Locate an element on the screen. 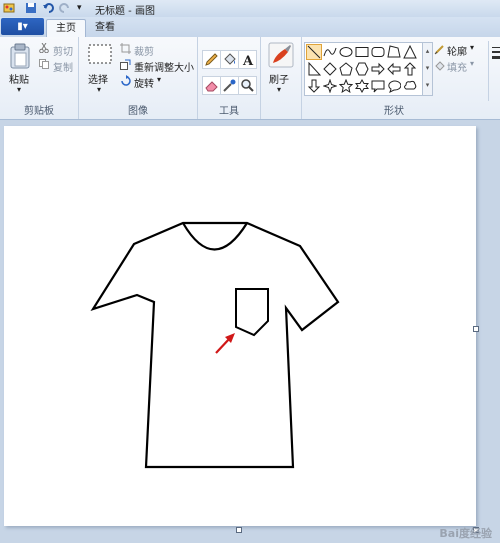  redo-icon is located at coordinates (65, 8).